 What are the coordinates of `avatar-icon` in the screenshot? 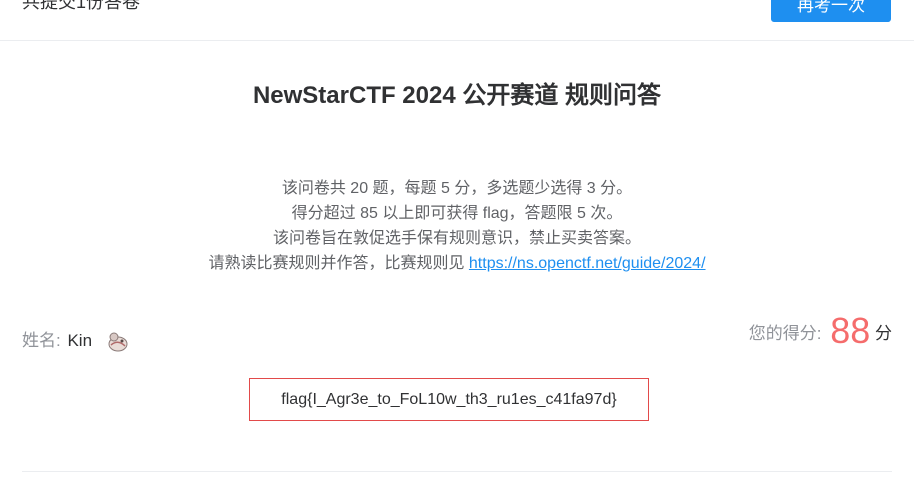 It's located at (118, 342).